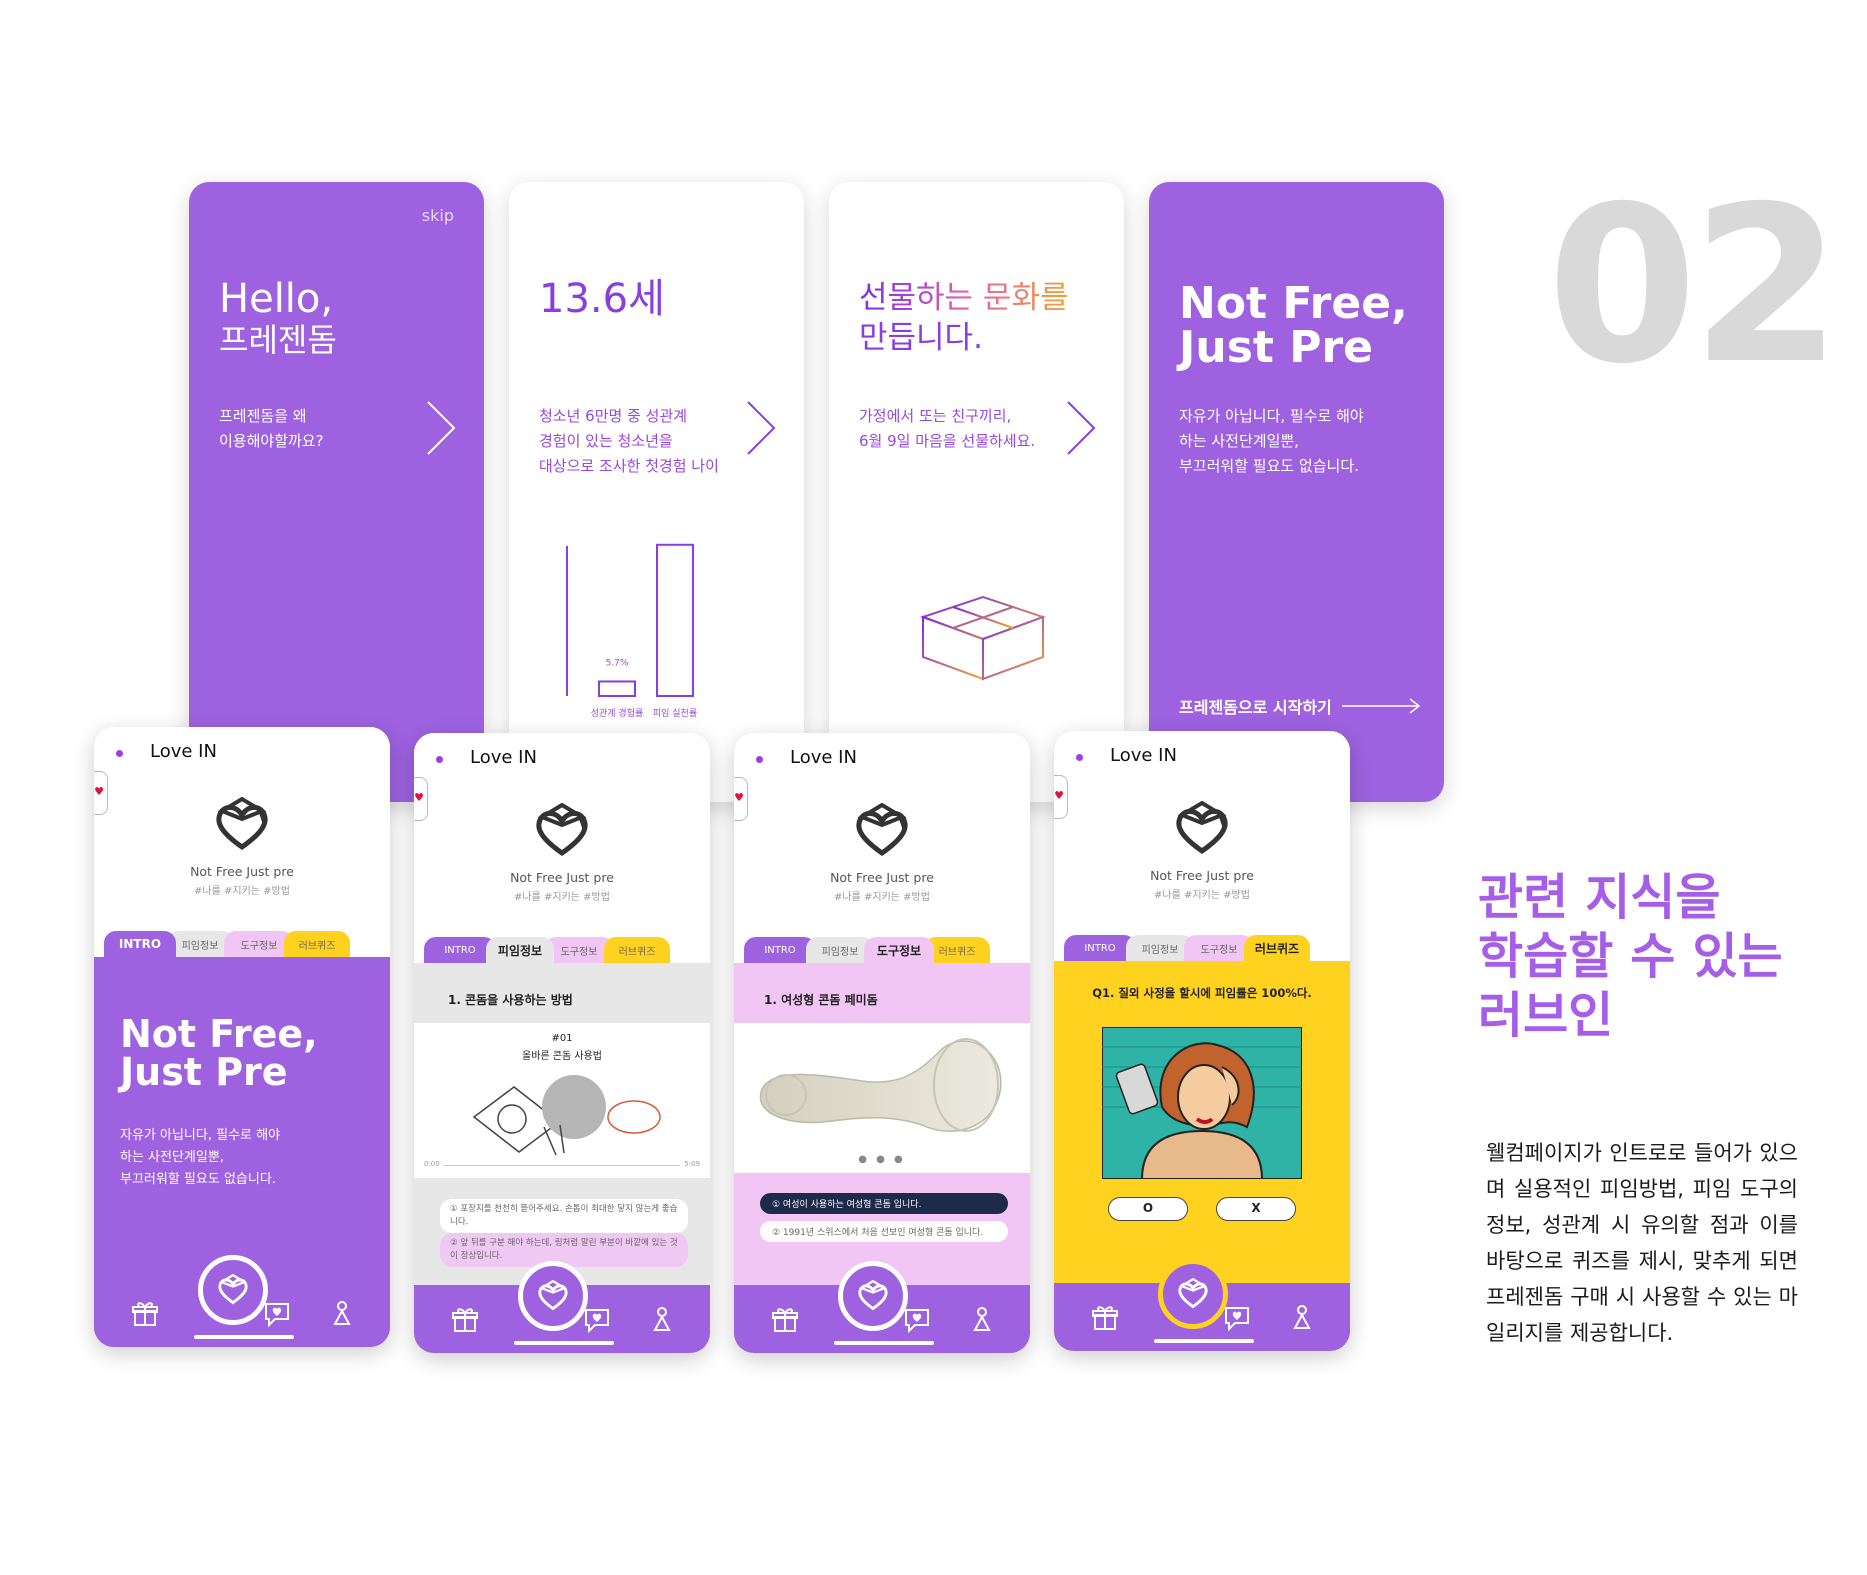  What do you see at coordinates (692, 1164) in the screenshot?
I see `video-time-end: 5:09` at bounding box center [692, 1164].